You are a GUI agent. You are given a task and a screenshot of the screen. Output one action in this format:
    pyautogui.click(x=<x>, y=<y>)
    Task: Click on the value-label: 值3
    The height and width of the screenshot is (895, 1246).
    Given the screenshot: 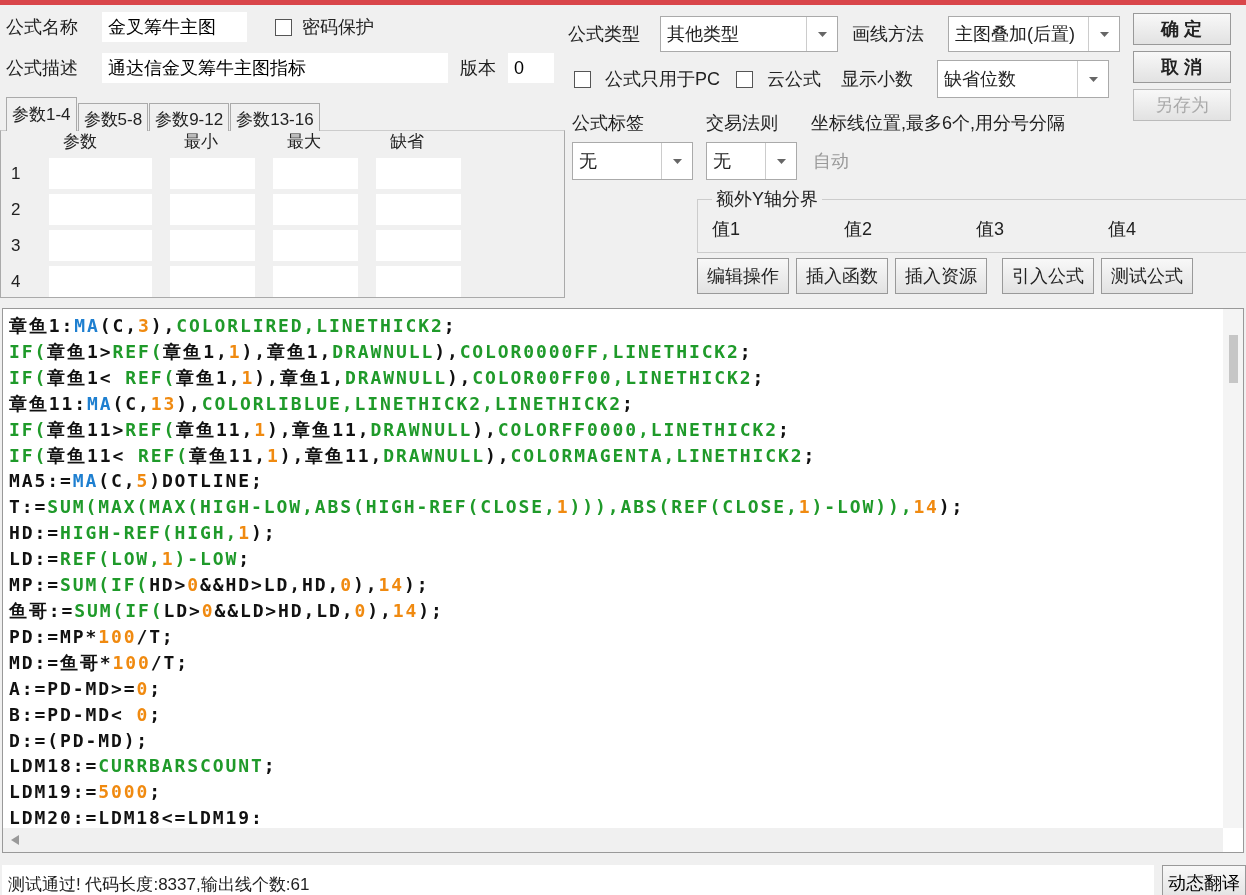 What is the action you would take?
    pyautogui.click(x=990, y=229)
    